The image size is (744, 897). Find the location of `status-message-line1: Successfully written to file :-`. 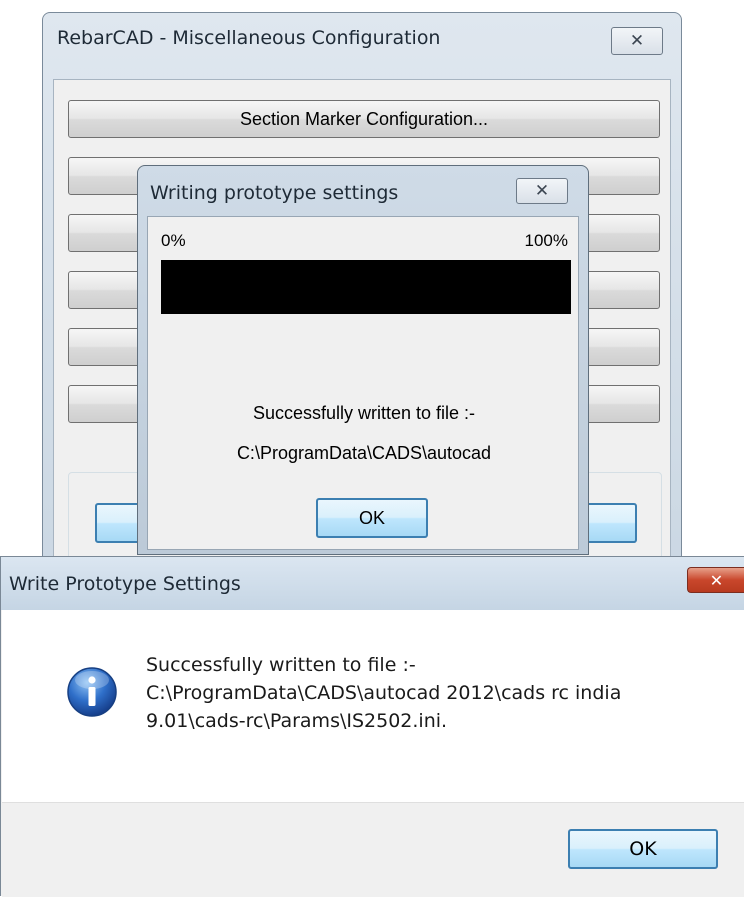

status-message-line1: Successfully written to file :- is located at coordinates (364, 413).